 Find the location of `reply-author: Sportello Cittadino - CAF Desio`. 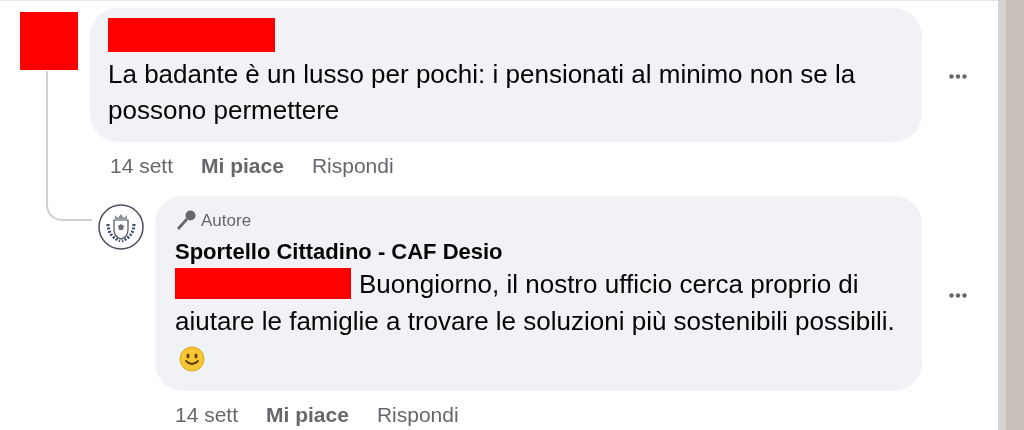

reply-author: Sportello Cittadino - CAF Desio is located at coordinates (538, 252).